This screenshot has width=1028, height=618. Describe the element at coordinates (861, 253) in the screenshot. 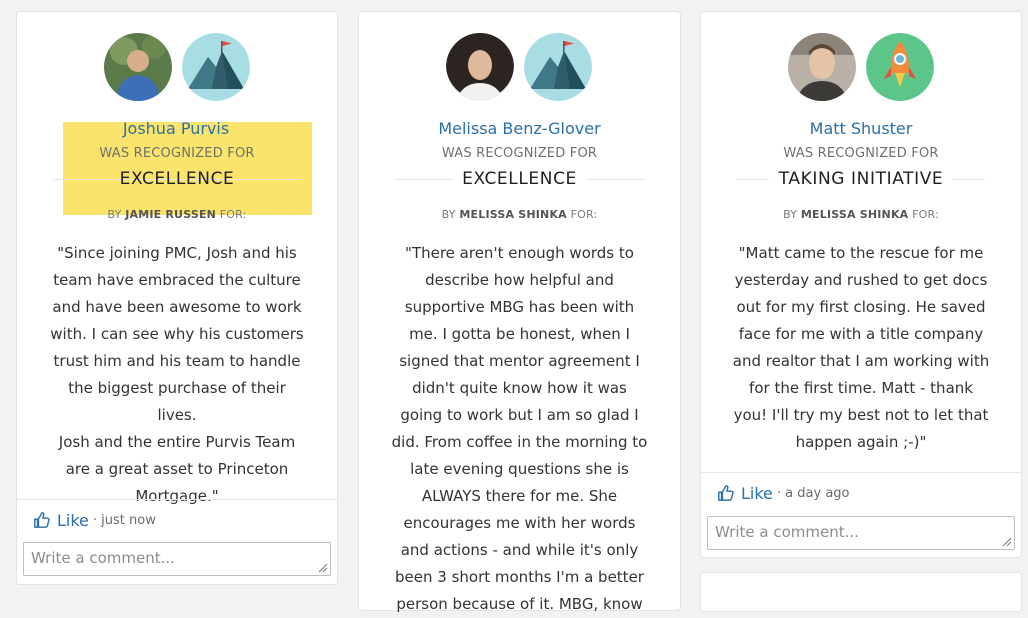

I see `quote-line: "Matt came to the rescue for me` at that location.